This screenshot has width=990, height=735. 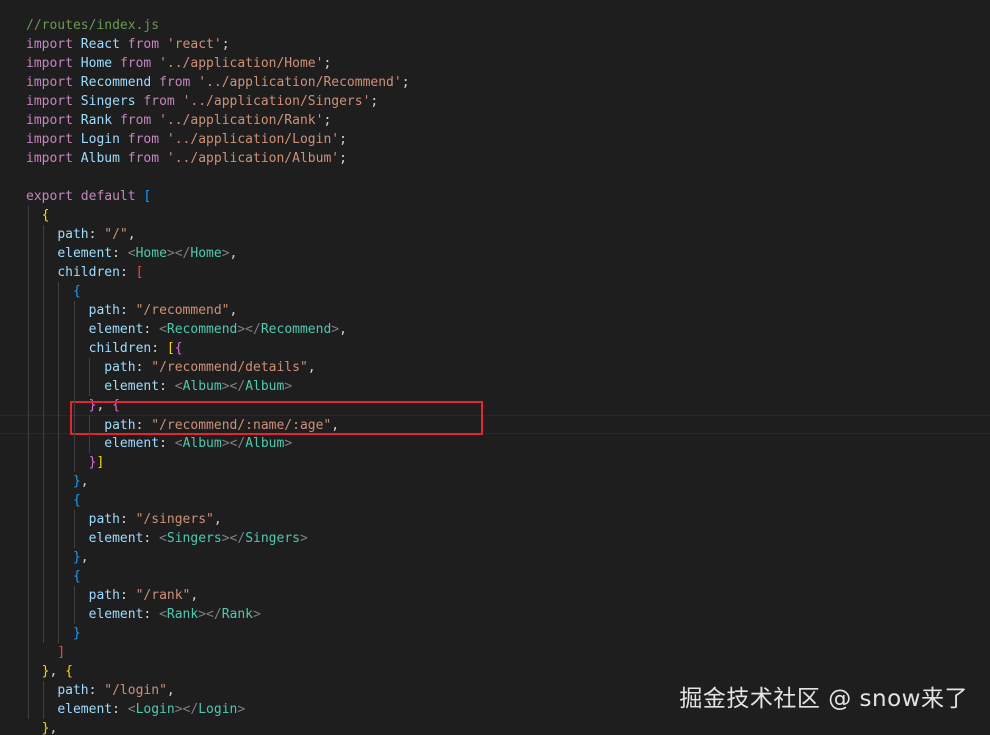 I want to click on code-token: default, so click(x=108, y=196).